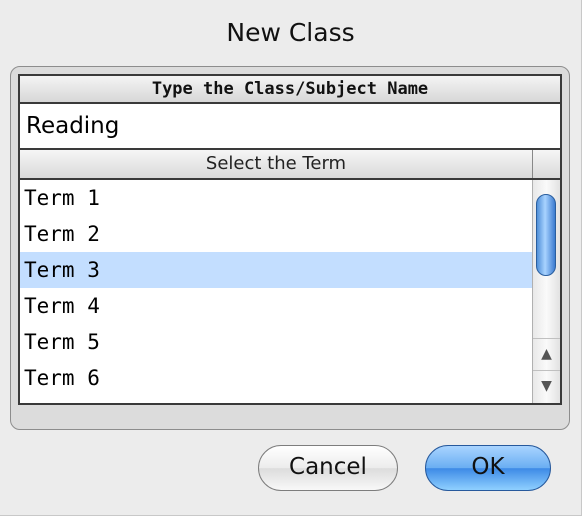 The height and width of the screenshot is (516, 582). Describe the element at coordinates (290, 32) in the screenshot. I see `dialog-title: New Class` at that location.